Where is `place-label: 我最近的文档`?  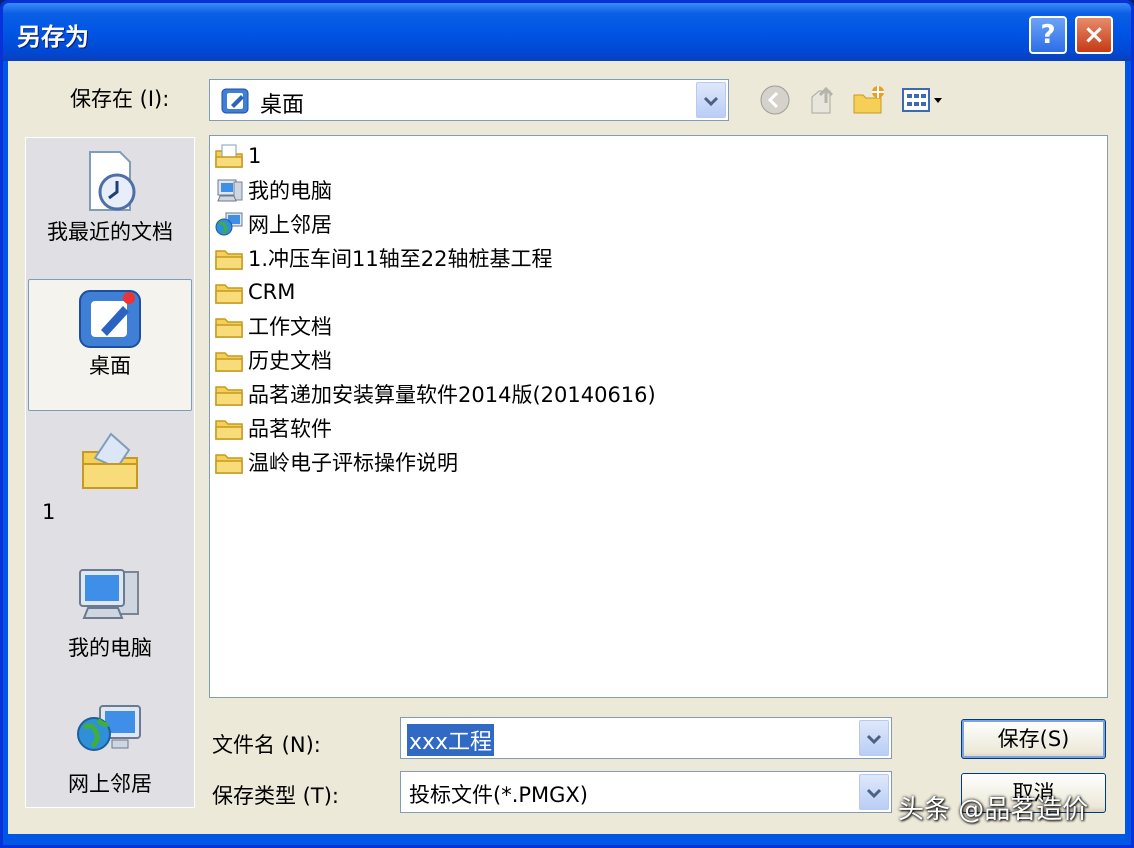
place-label: 我最近的文档 is located at coordinates (110, 232).